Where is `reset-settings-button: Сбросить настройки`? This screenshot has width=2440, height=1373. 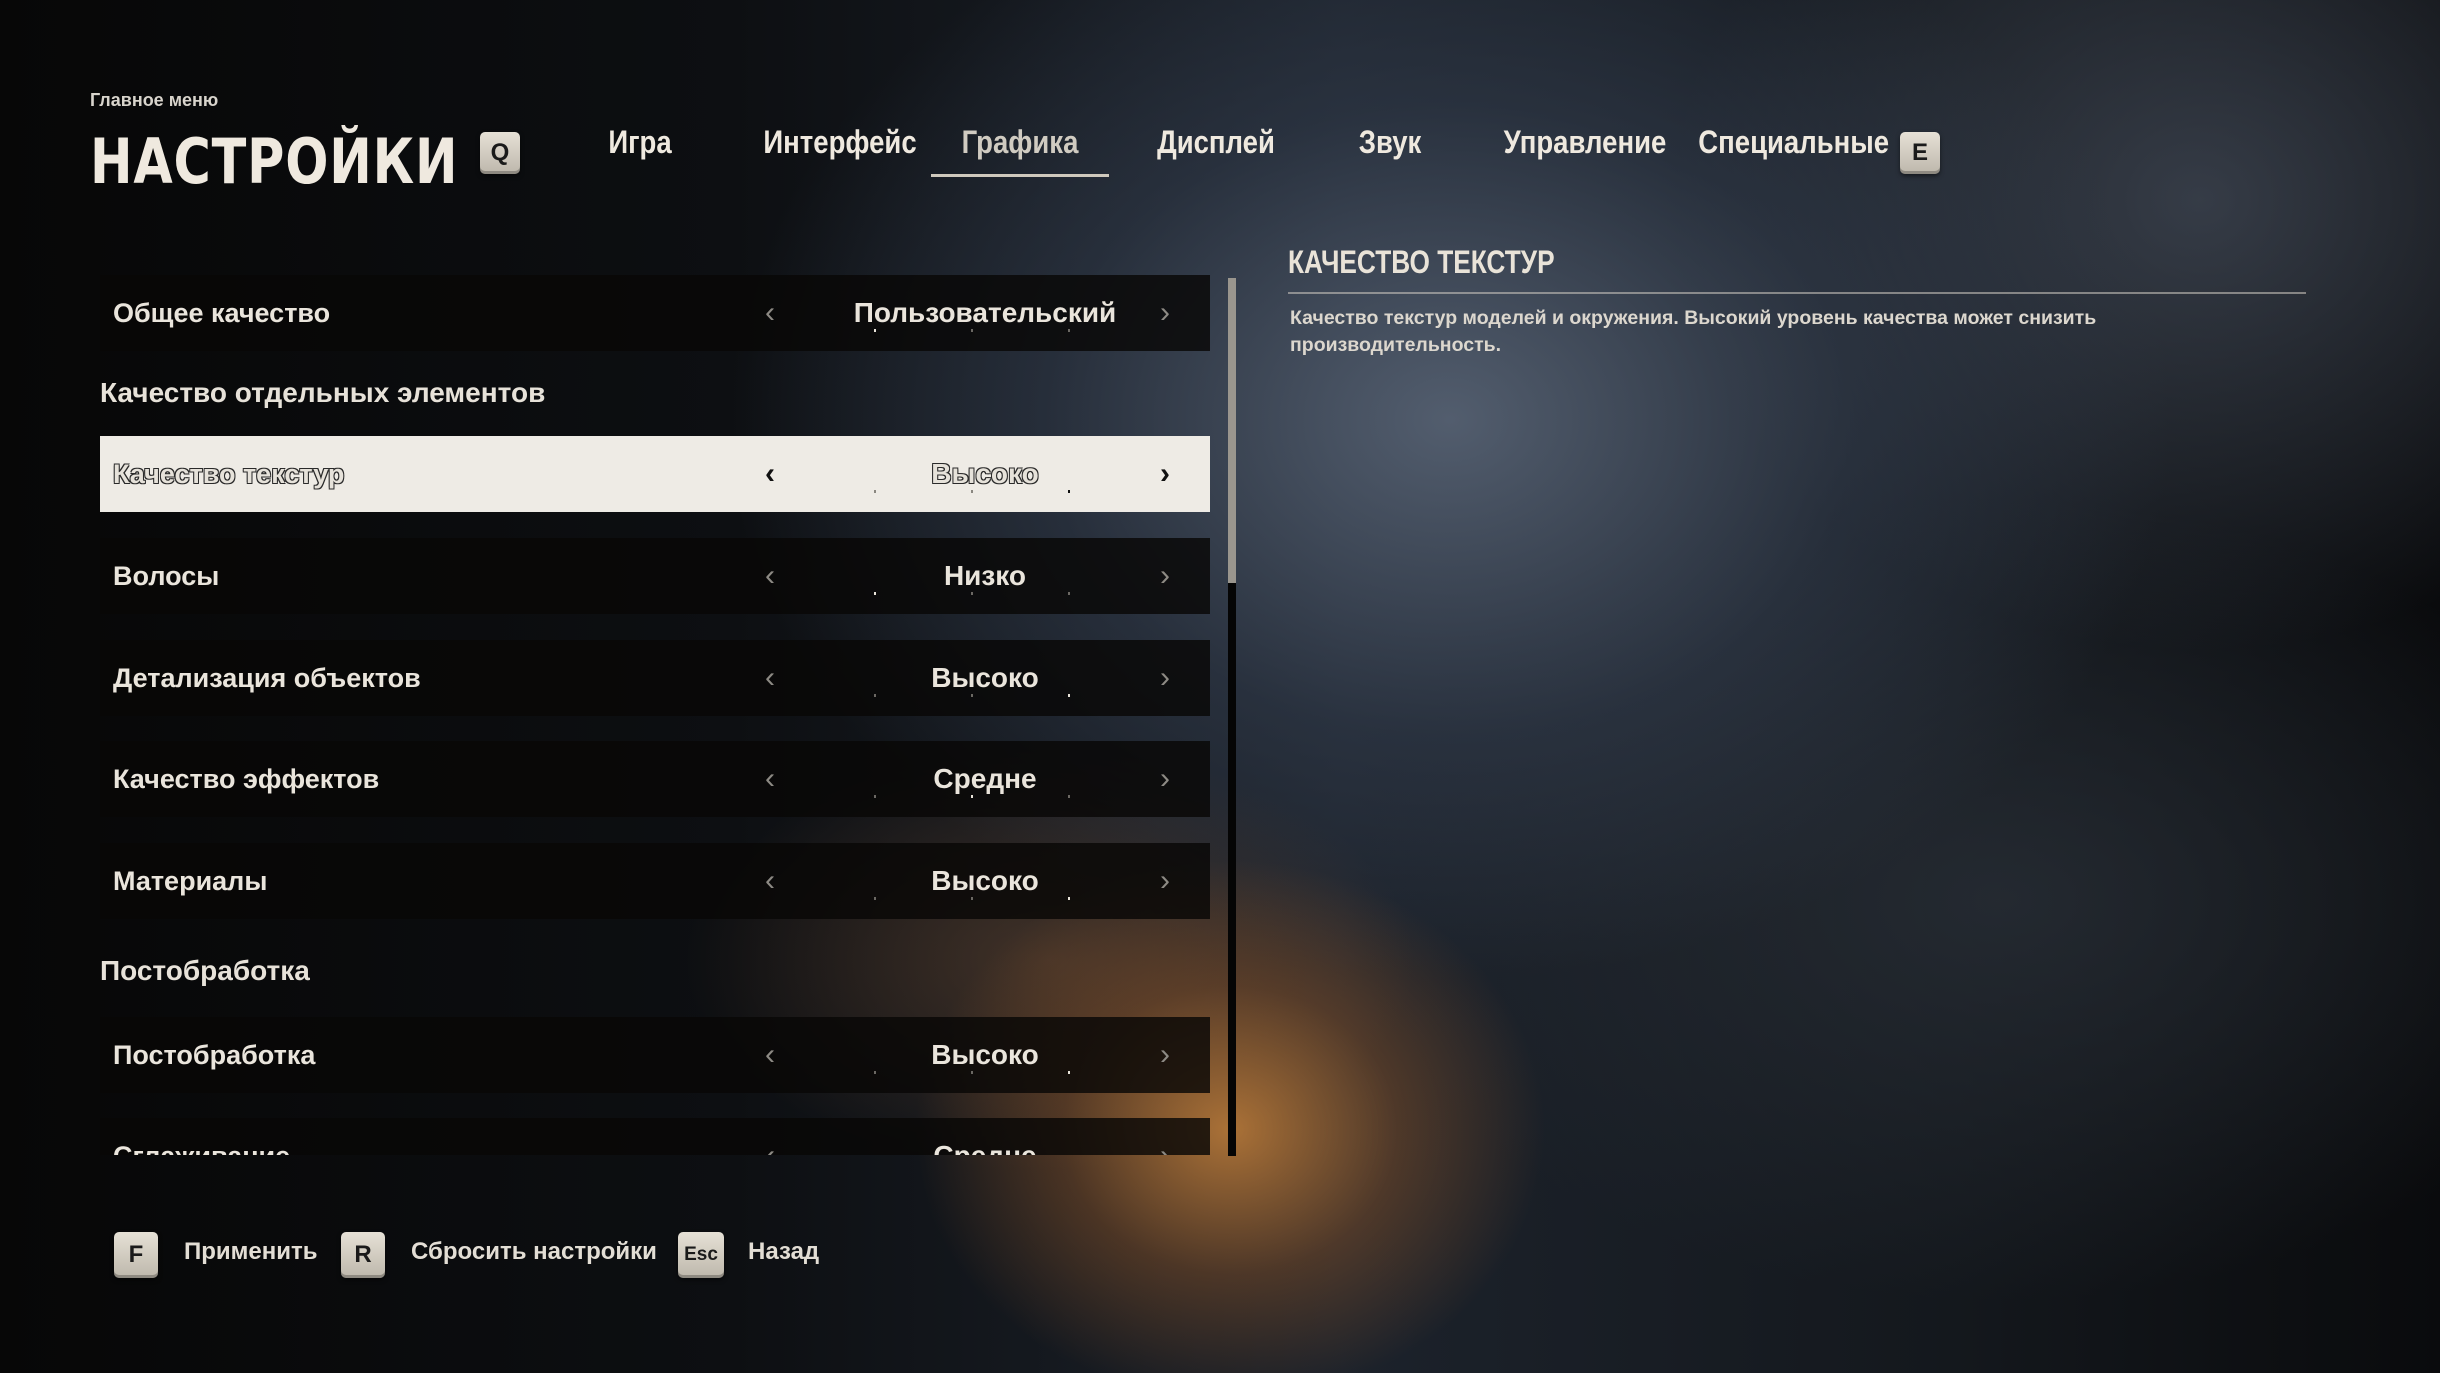
reset-settings-button: Сбросить настройки is located at coordinates (534, 1252).